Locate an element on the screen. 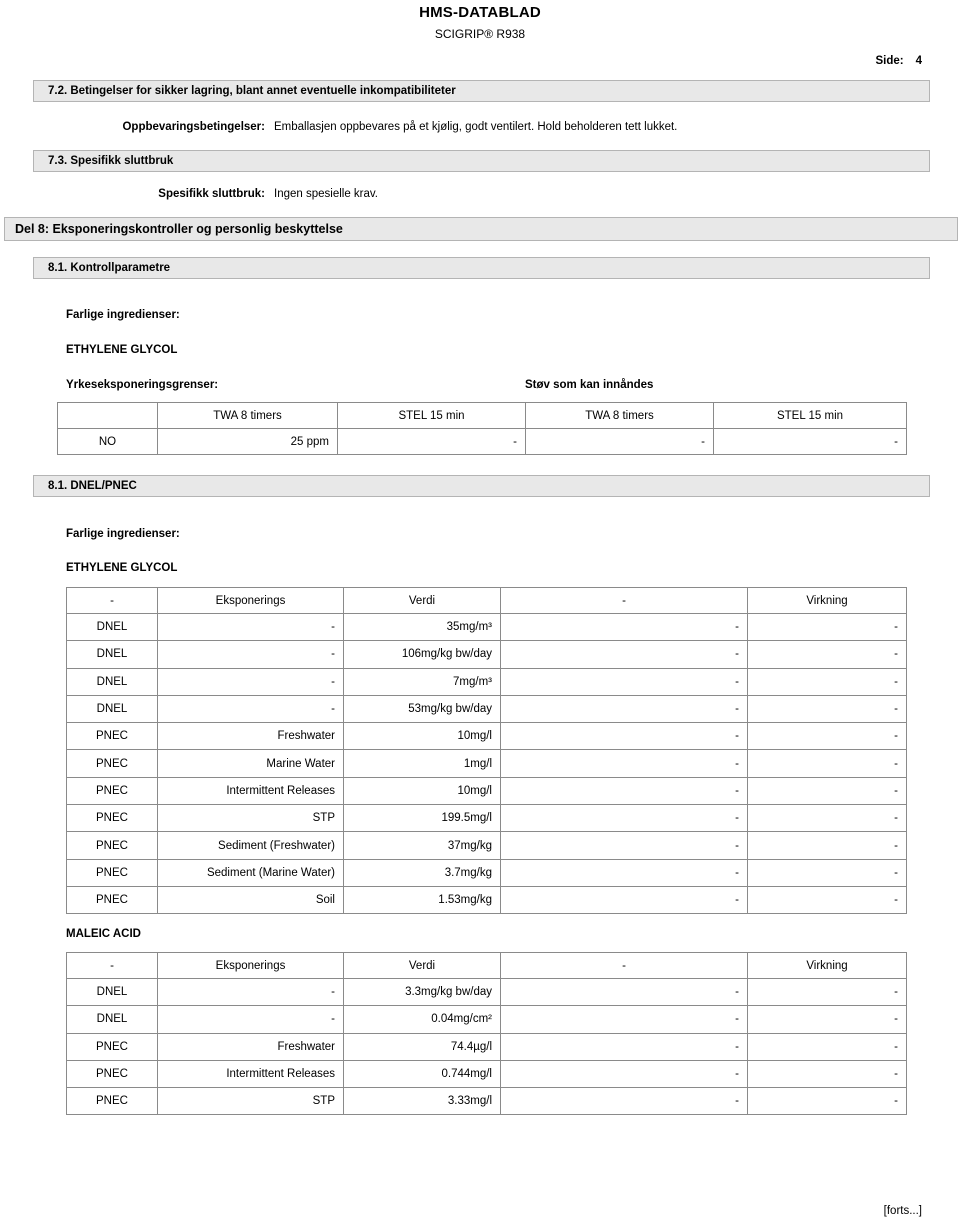 Image resolution: width=960 pixels, height=1229 pixels. dnel-eg-cell-value: 1mg/l is located at coordinates (422, 763).